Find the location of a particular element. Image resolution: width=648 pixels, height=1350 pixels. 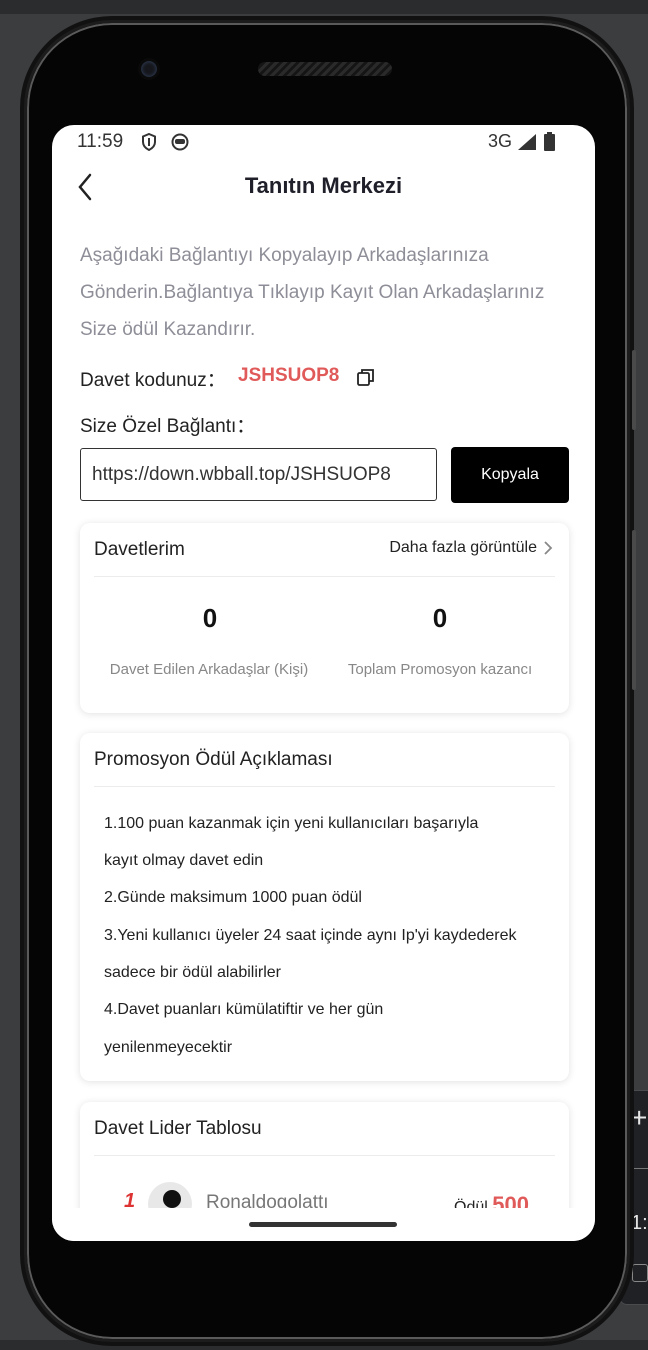

leaderboard-title: Davet Lider Tablosu is located at coordinates (178, 1128).